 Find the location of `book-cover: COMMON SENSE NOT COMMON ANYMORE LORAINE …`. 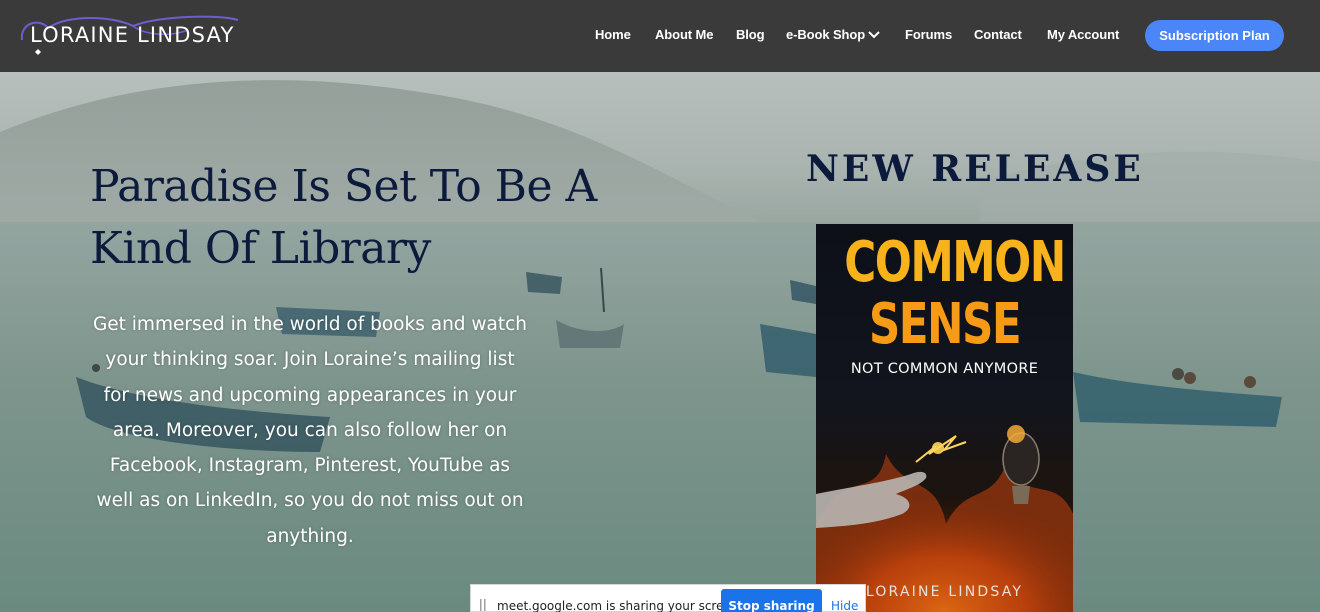

book-cover: COMMON SENSE NOT COMMON ANYMORE LORAINE … is located at coordinates (944, 418).